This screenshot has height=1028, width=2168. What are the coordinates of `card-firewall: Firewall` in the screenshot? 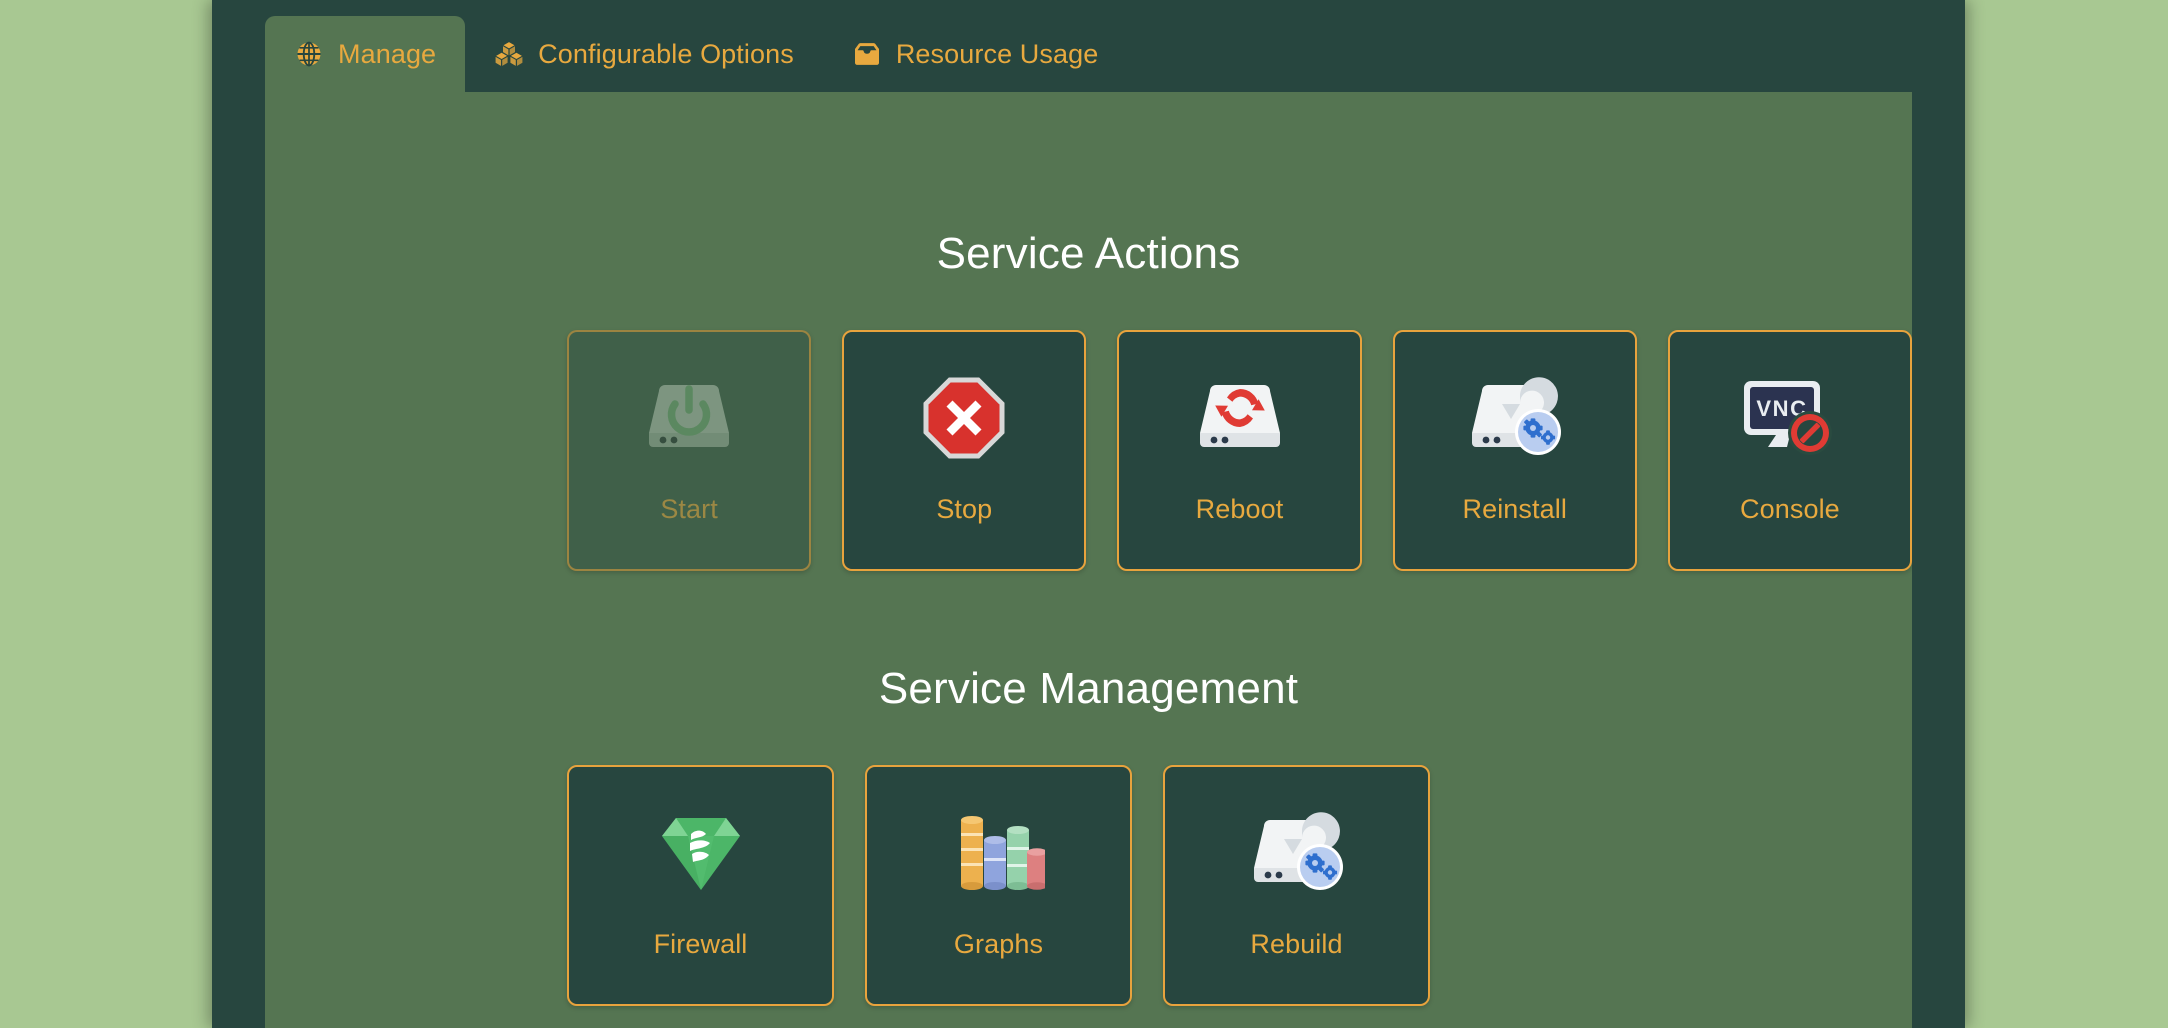 It's located at (700, 885).